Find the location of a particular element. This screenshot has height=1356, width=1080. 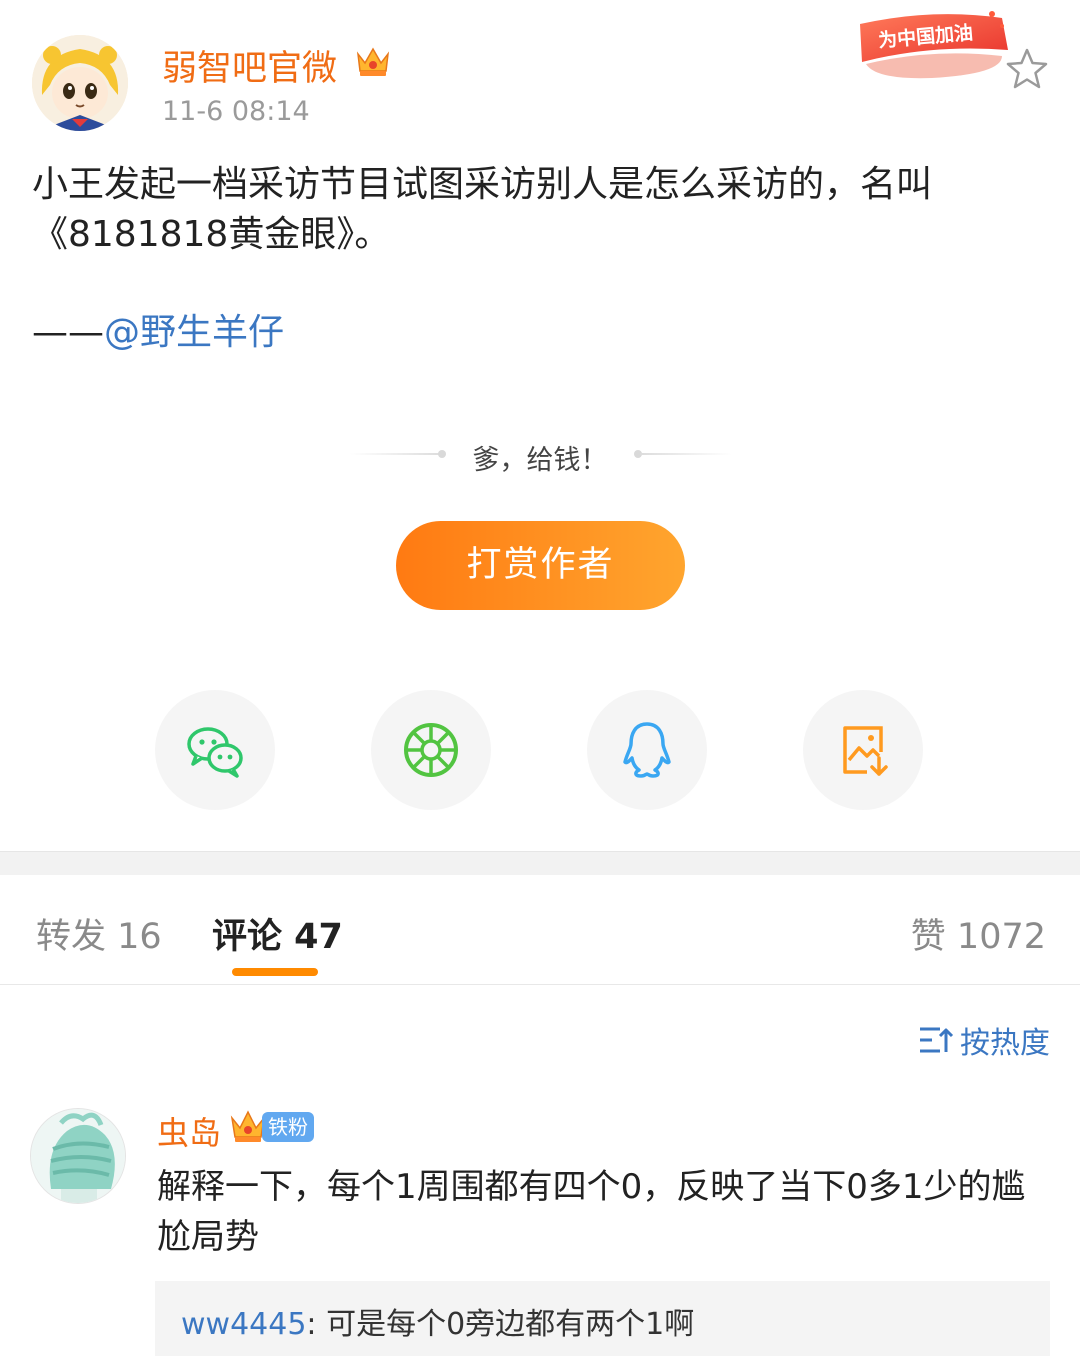

author-name: 弱智吧官微 is located at coordinates (249, 65).